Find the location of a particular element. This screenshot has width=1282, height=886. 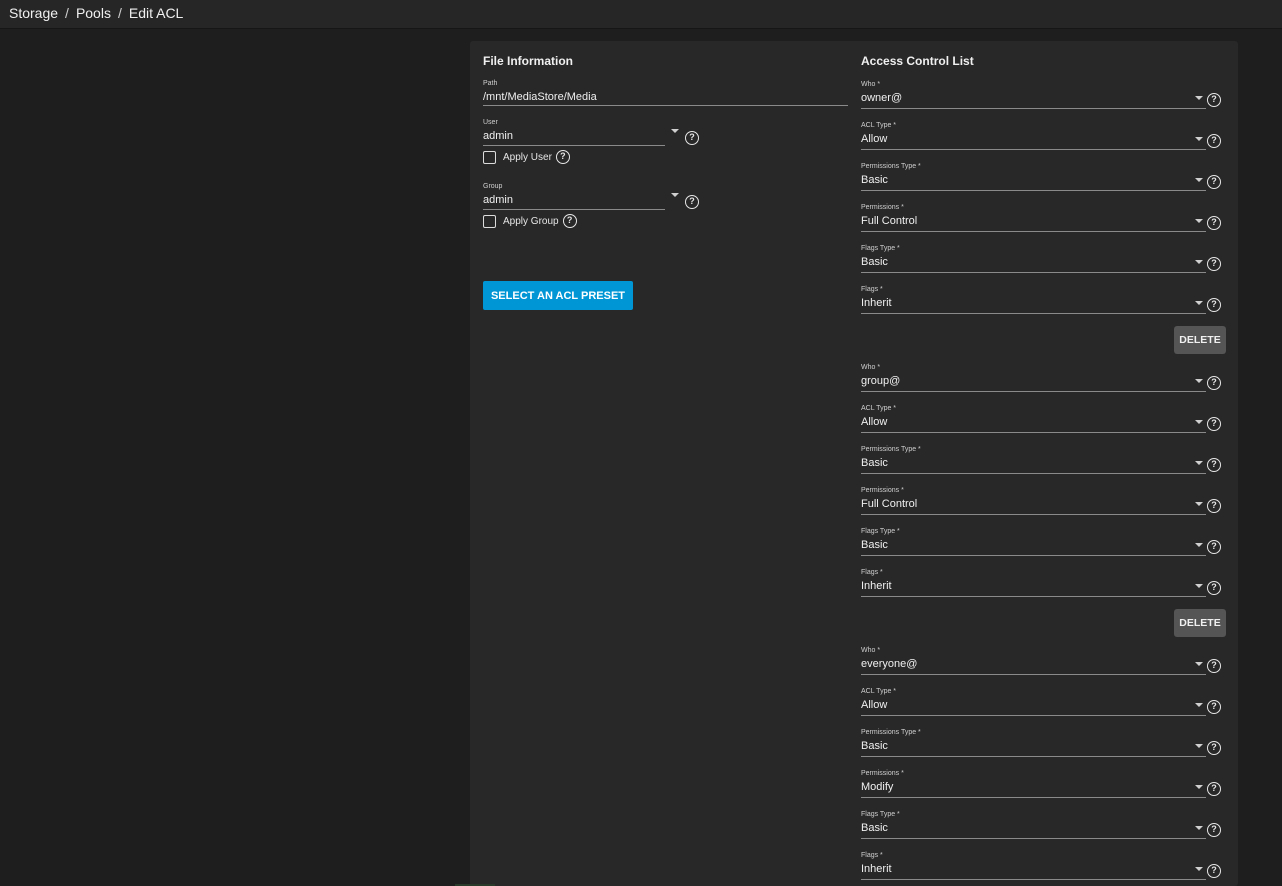

acl-permissions-value: Full Control is located at coordinates (889, 504).